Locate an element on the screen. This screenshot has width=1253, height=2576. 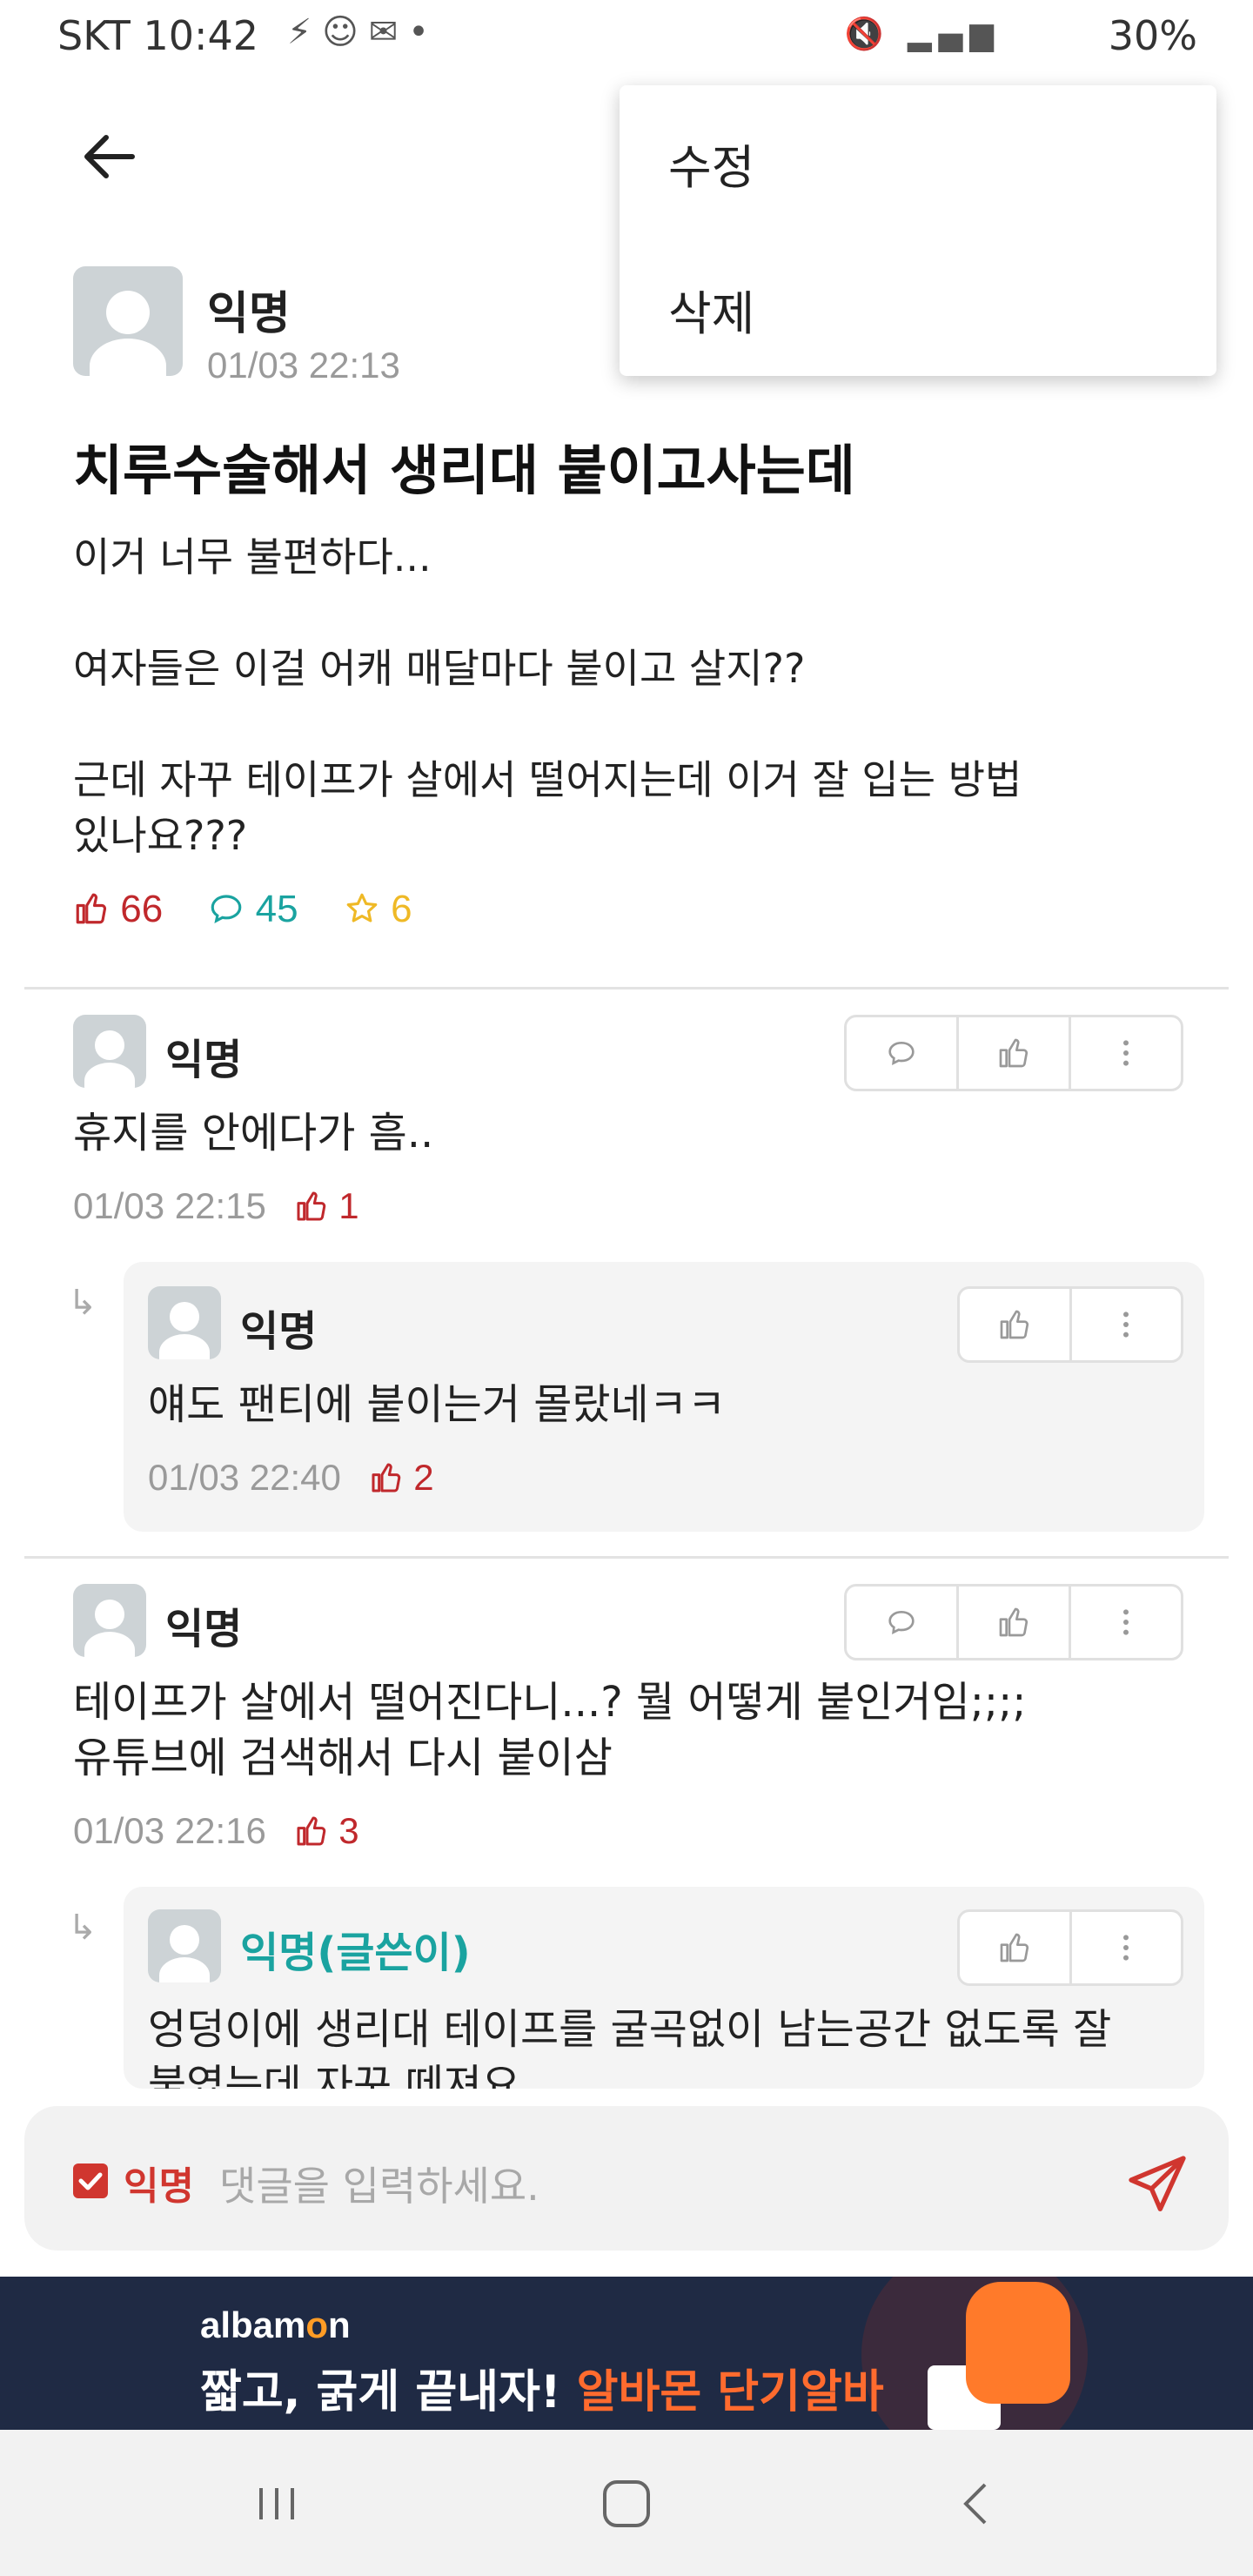
chevron-left-icon is located at coordinates (975, 2504).